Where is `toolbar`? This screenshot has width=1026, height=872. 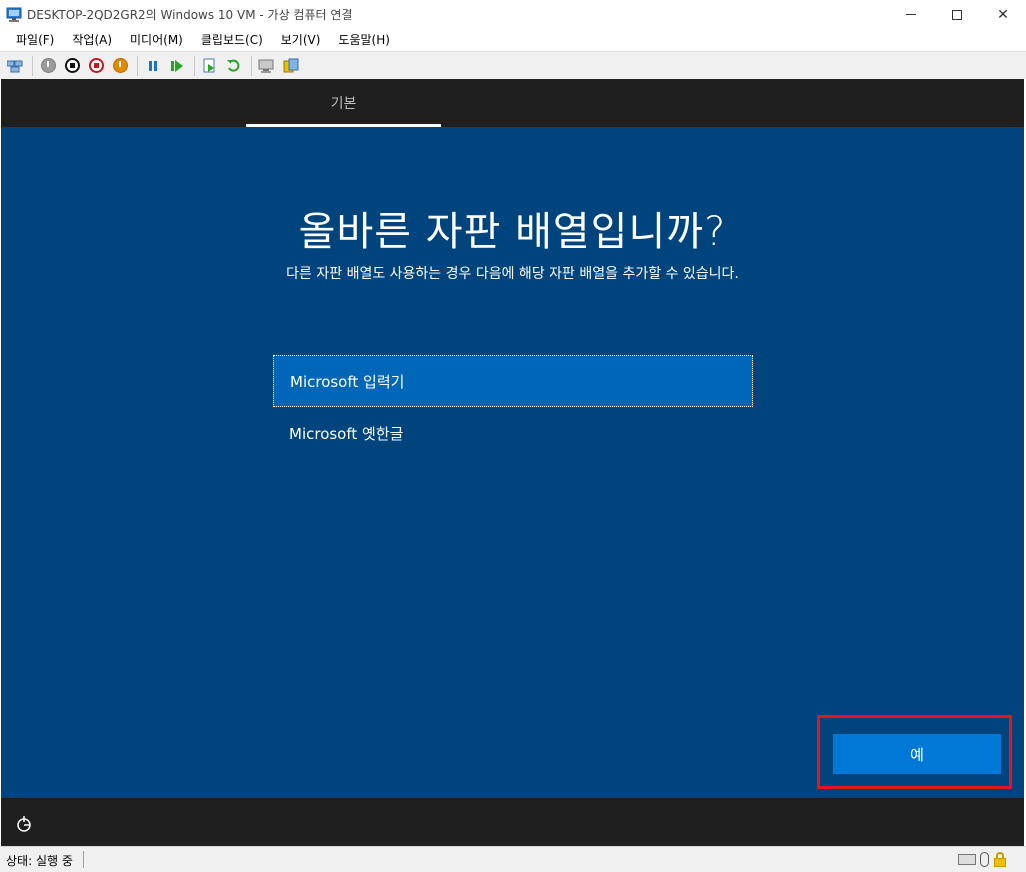 toolbar is located at coordinates (513, 65).